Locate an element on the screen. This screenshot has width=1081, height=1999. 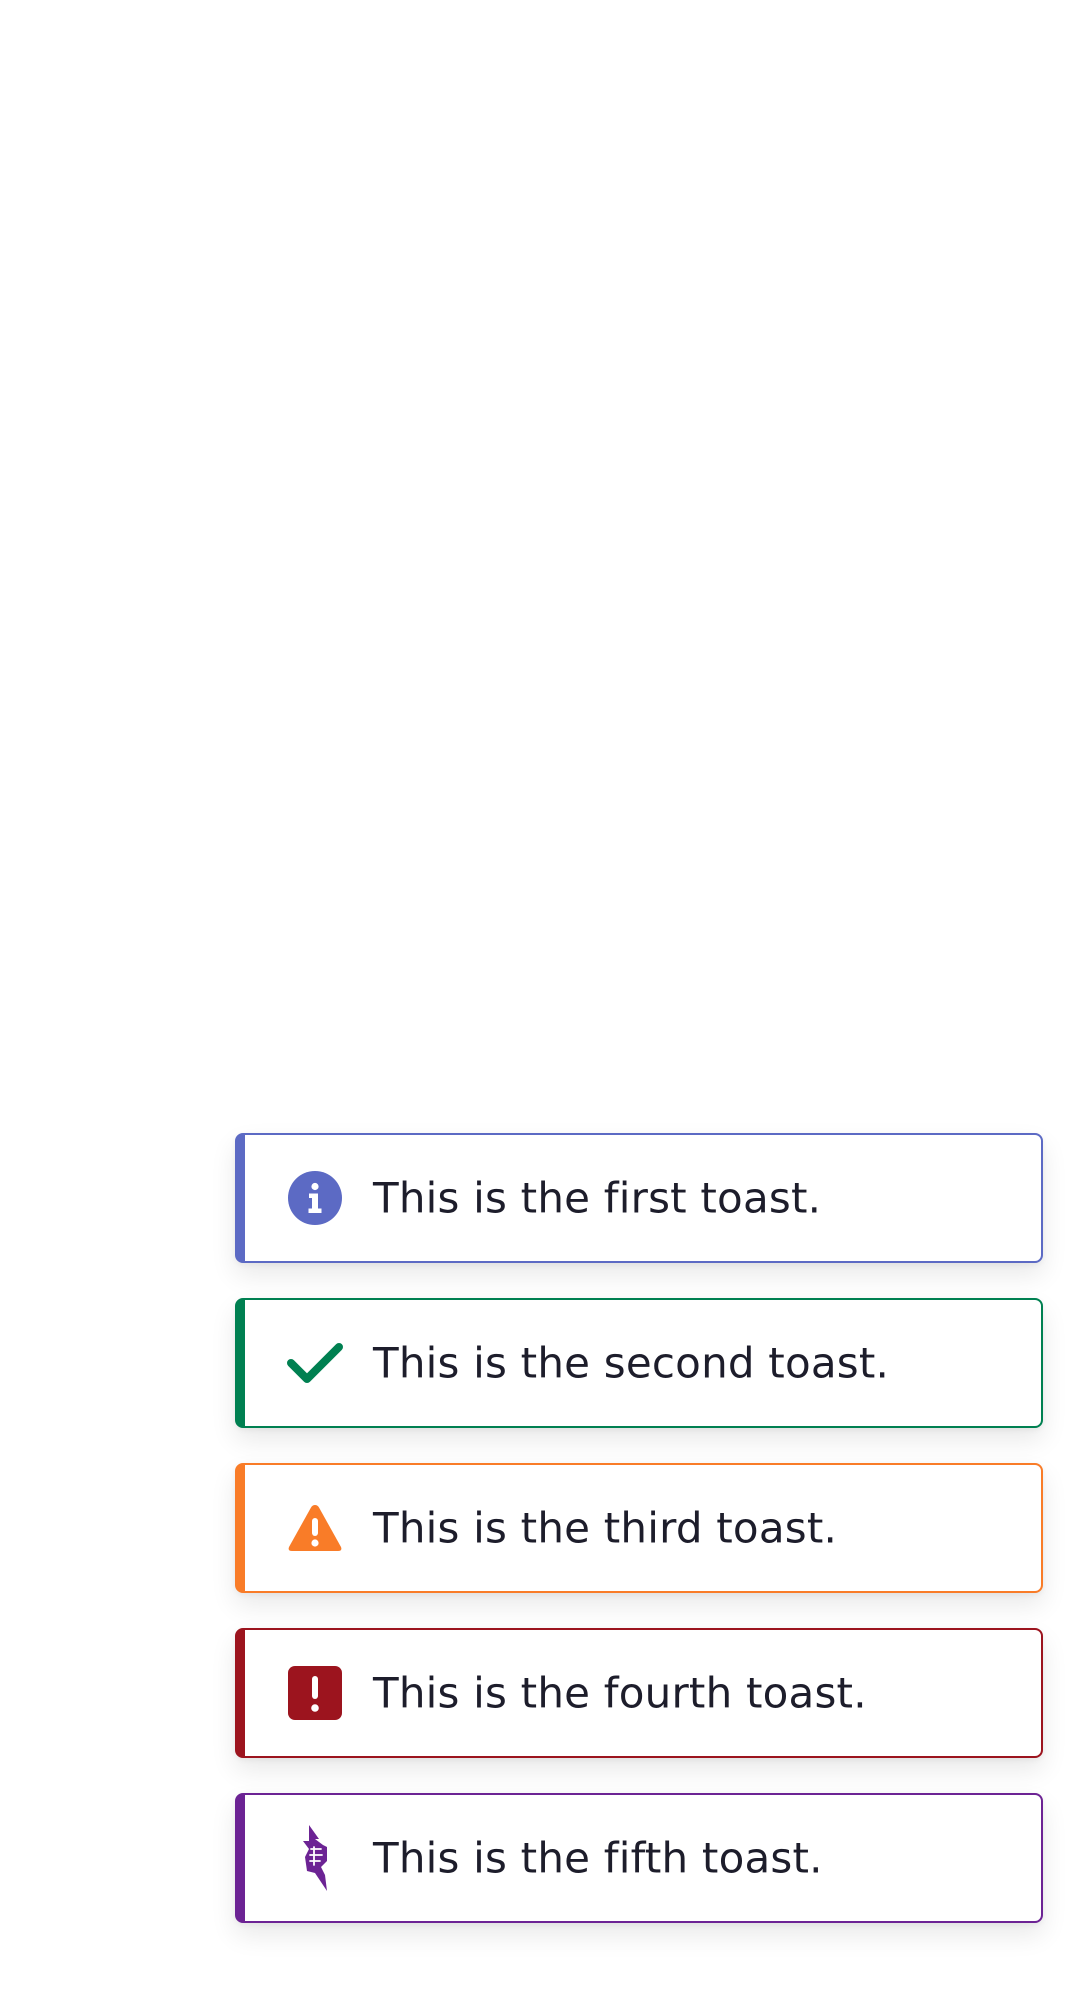
lightning-fist-icon is located at coordinates (315, 1858).